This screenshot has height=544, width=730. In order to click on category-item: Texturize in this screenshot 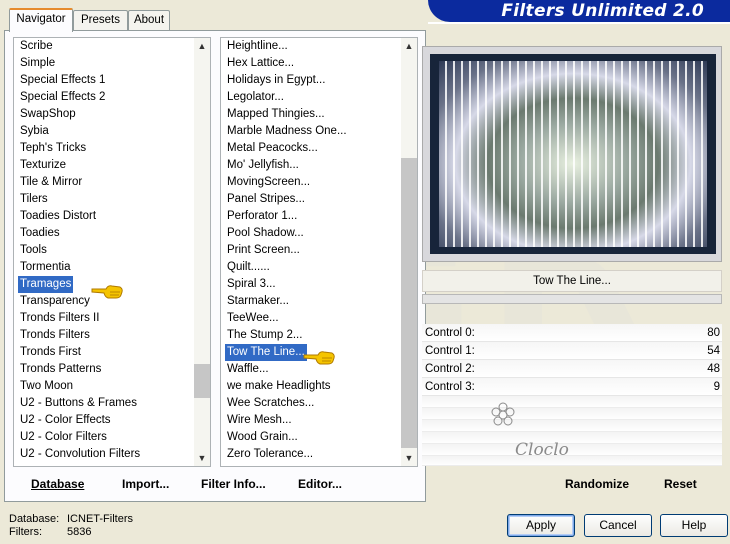, I will do `click(43, 165)`.